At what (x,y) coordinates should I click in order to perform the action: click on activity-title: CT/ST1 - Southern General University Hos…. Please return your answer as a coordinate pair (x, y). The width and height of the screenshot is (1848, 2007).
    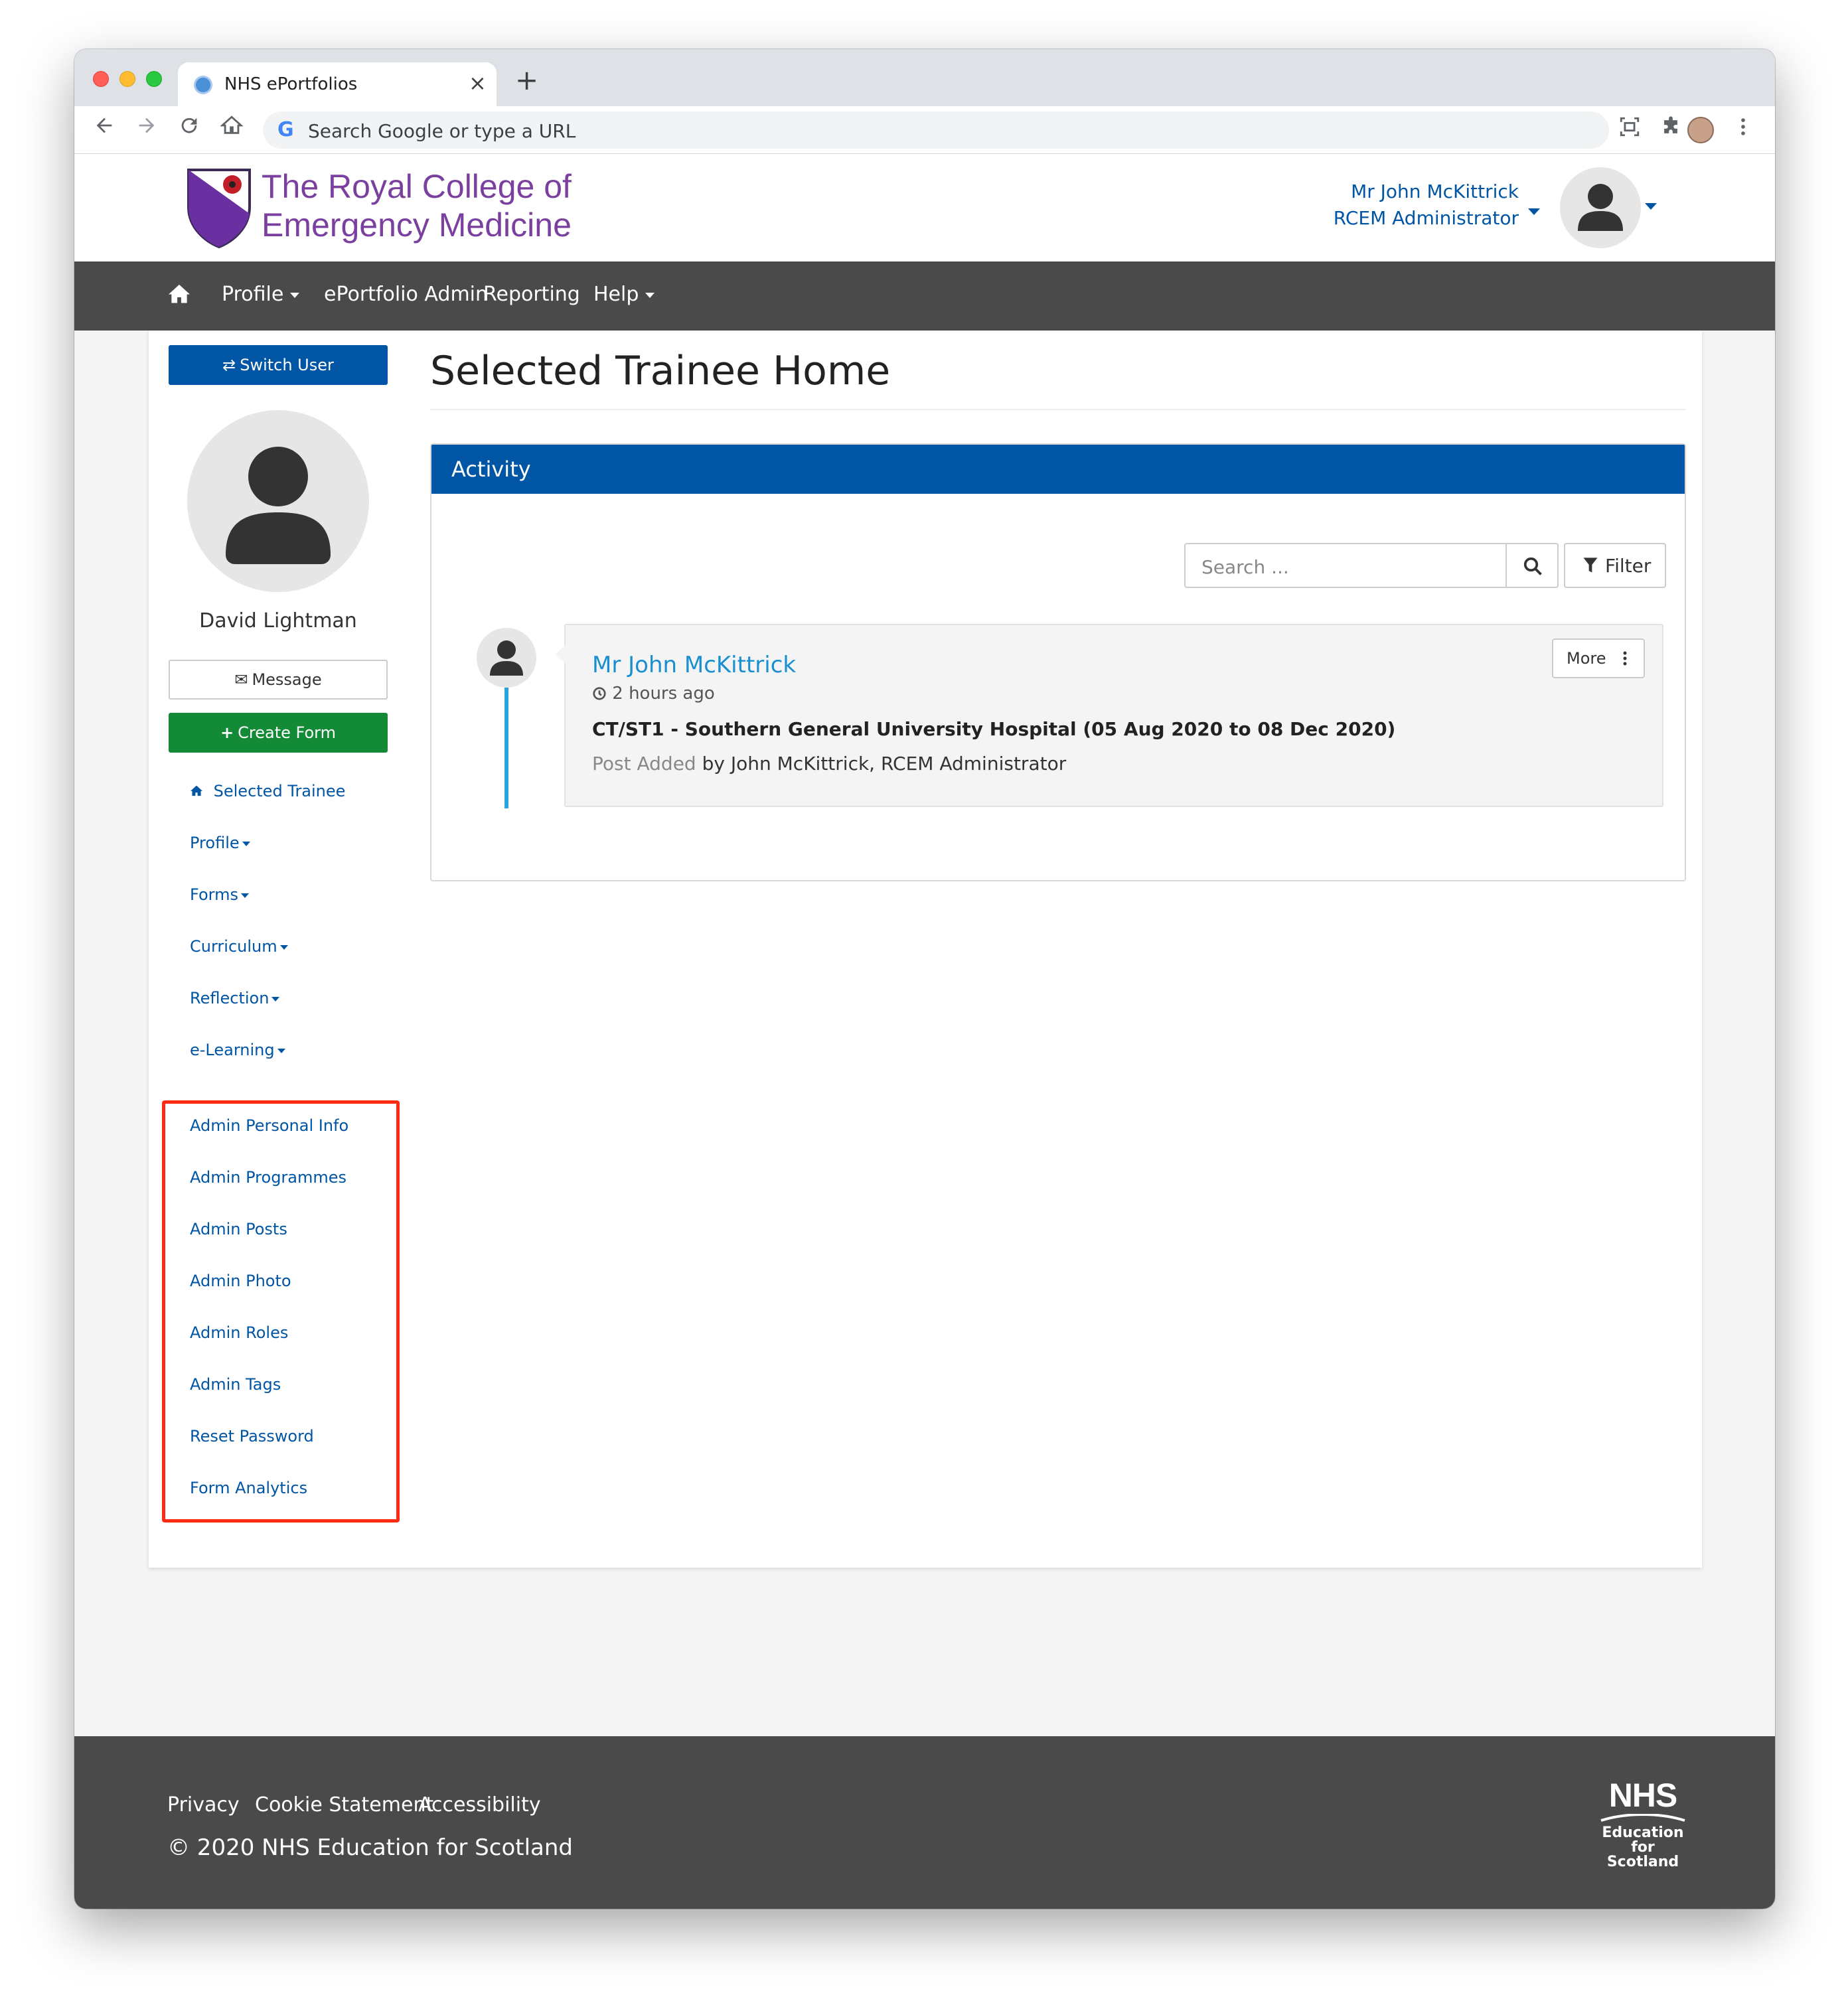
    Looking at the image, I should click on (994, 729).